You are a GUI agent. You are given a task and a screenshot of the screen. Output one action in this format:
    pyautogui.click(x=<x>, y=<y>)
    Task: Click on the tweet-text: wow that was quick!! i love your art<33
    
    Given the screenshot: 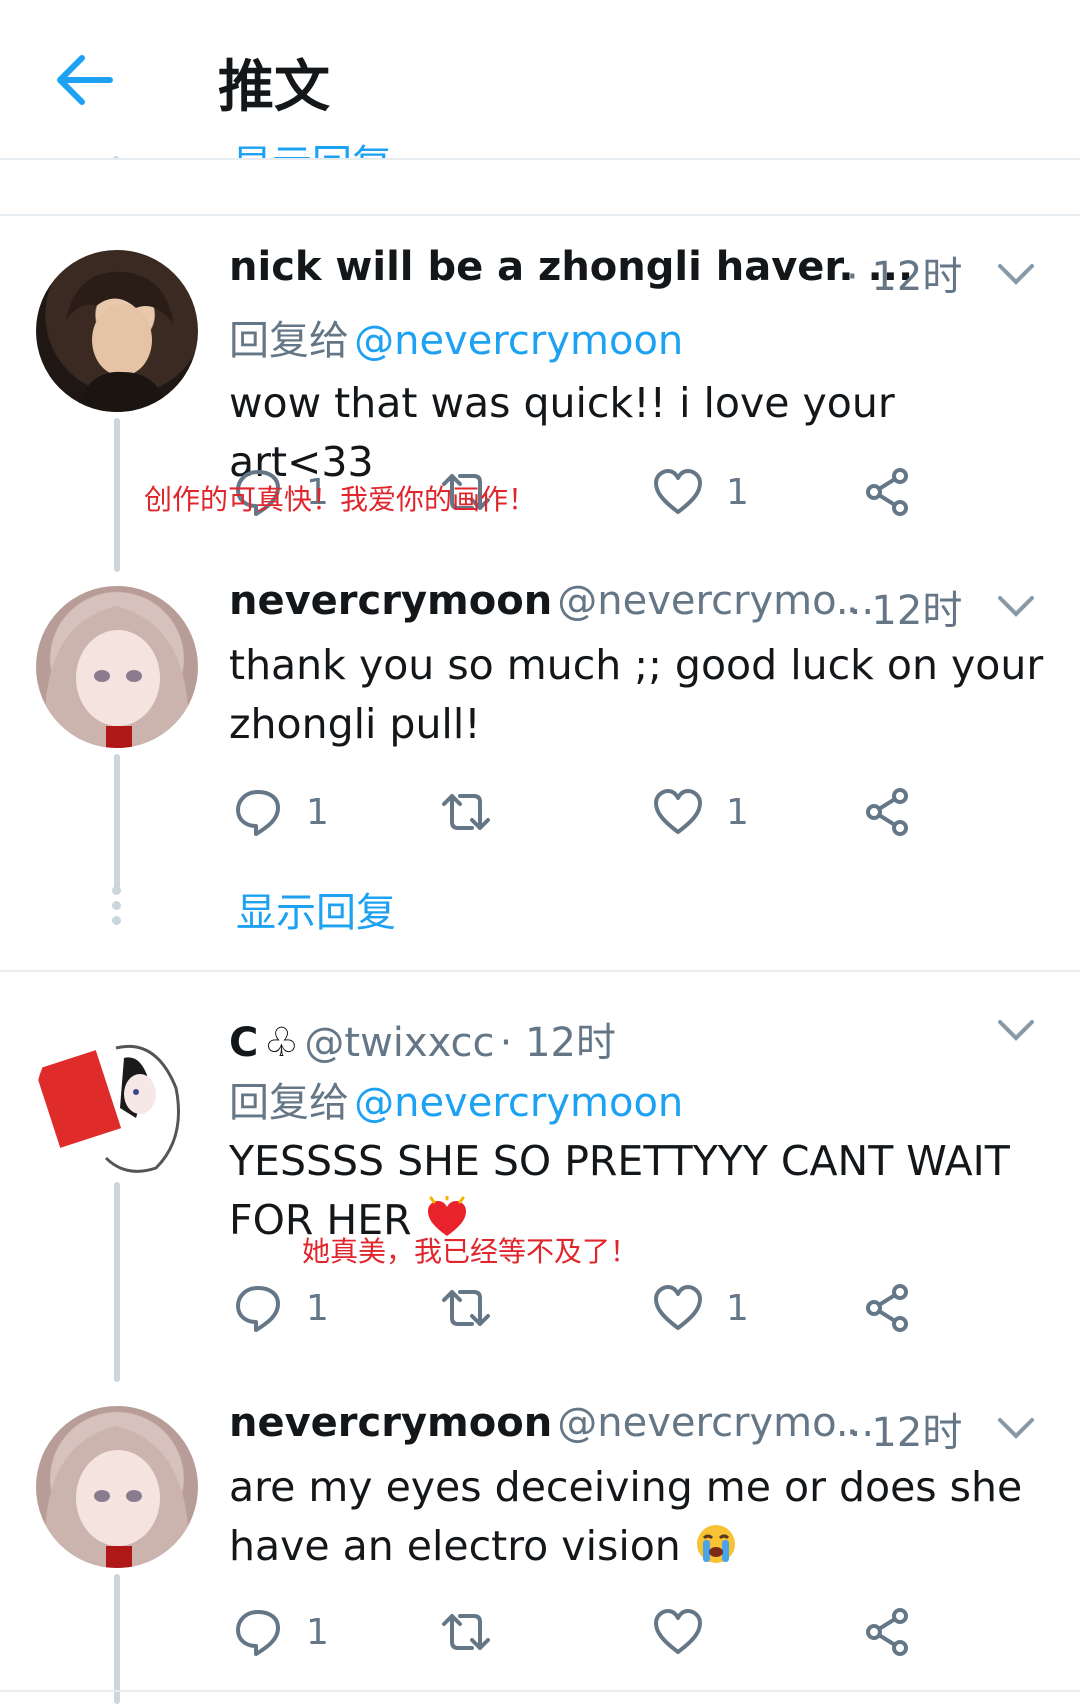 What is the action you would take?
    pyautogui.click(x=562, y=432)
    